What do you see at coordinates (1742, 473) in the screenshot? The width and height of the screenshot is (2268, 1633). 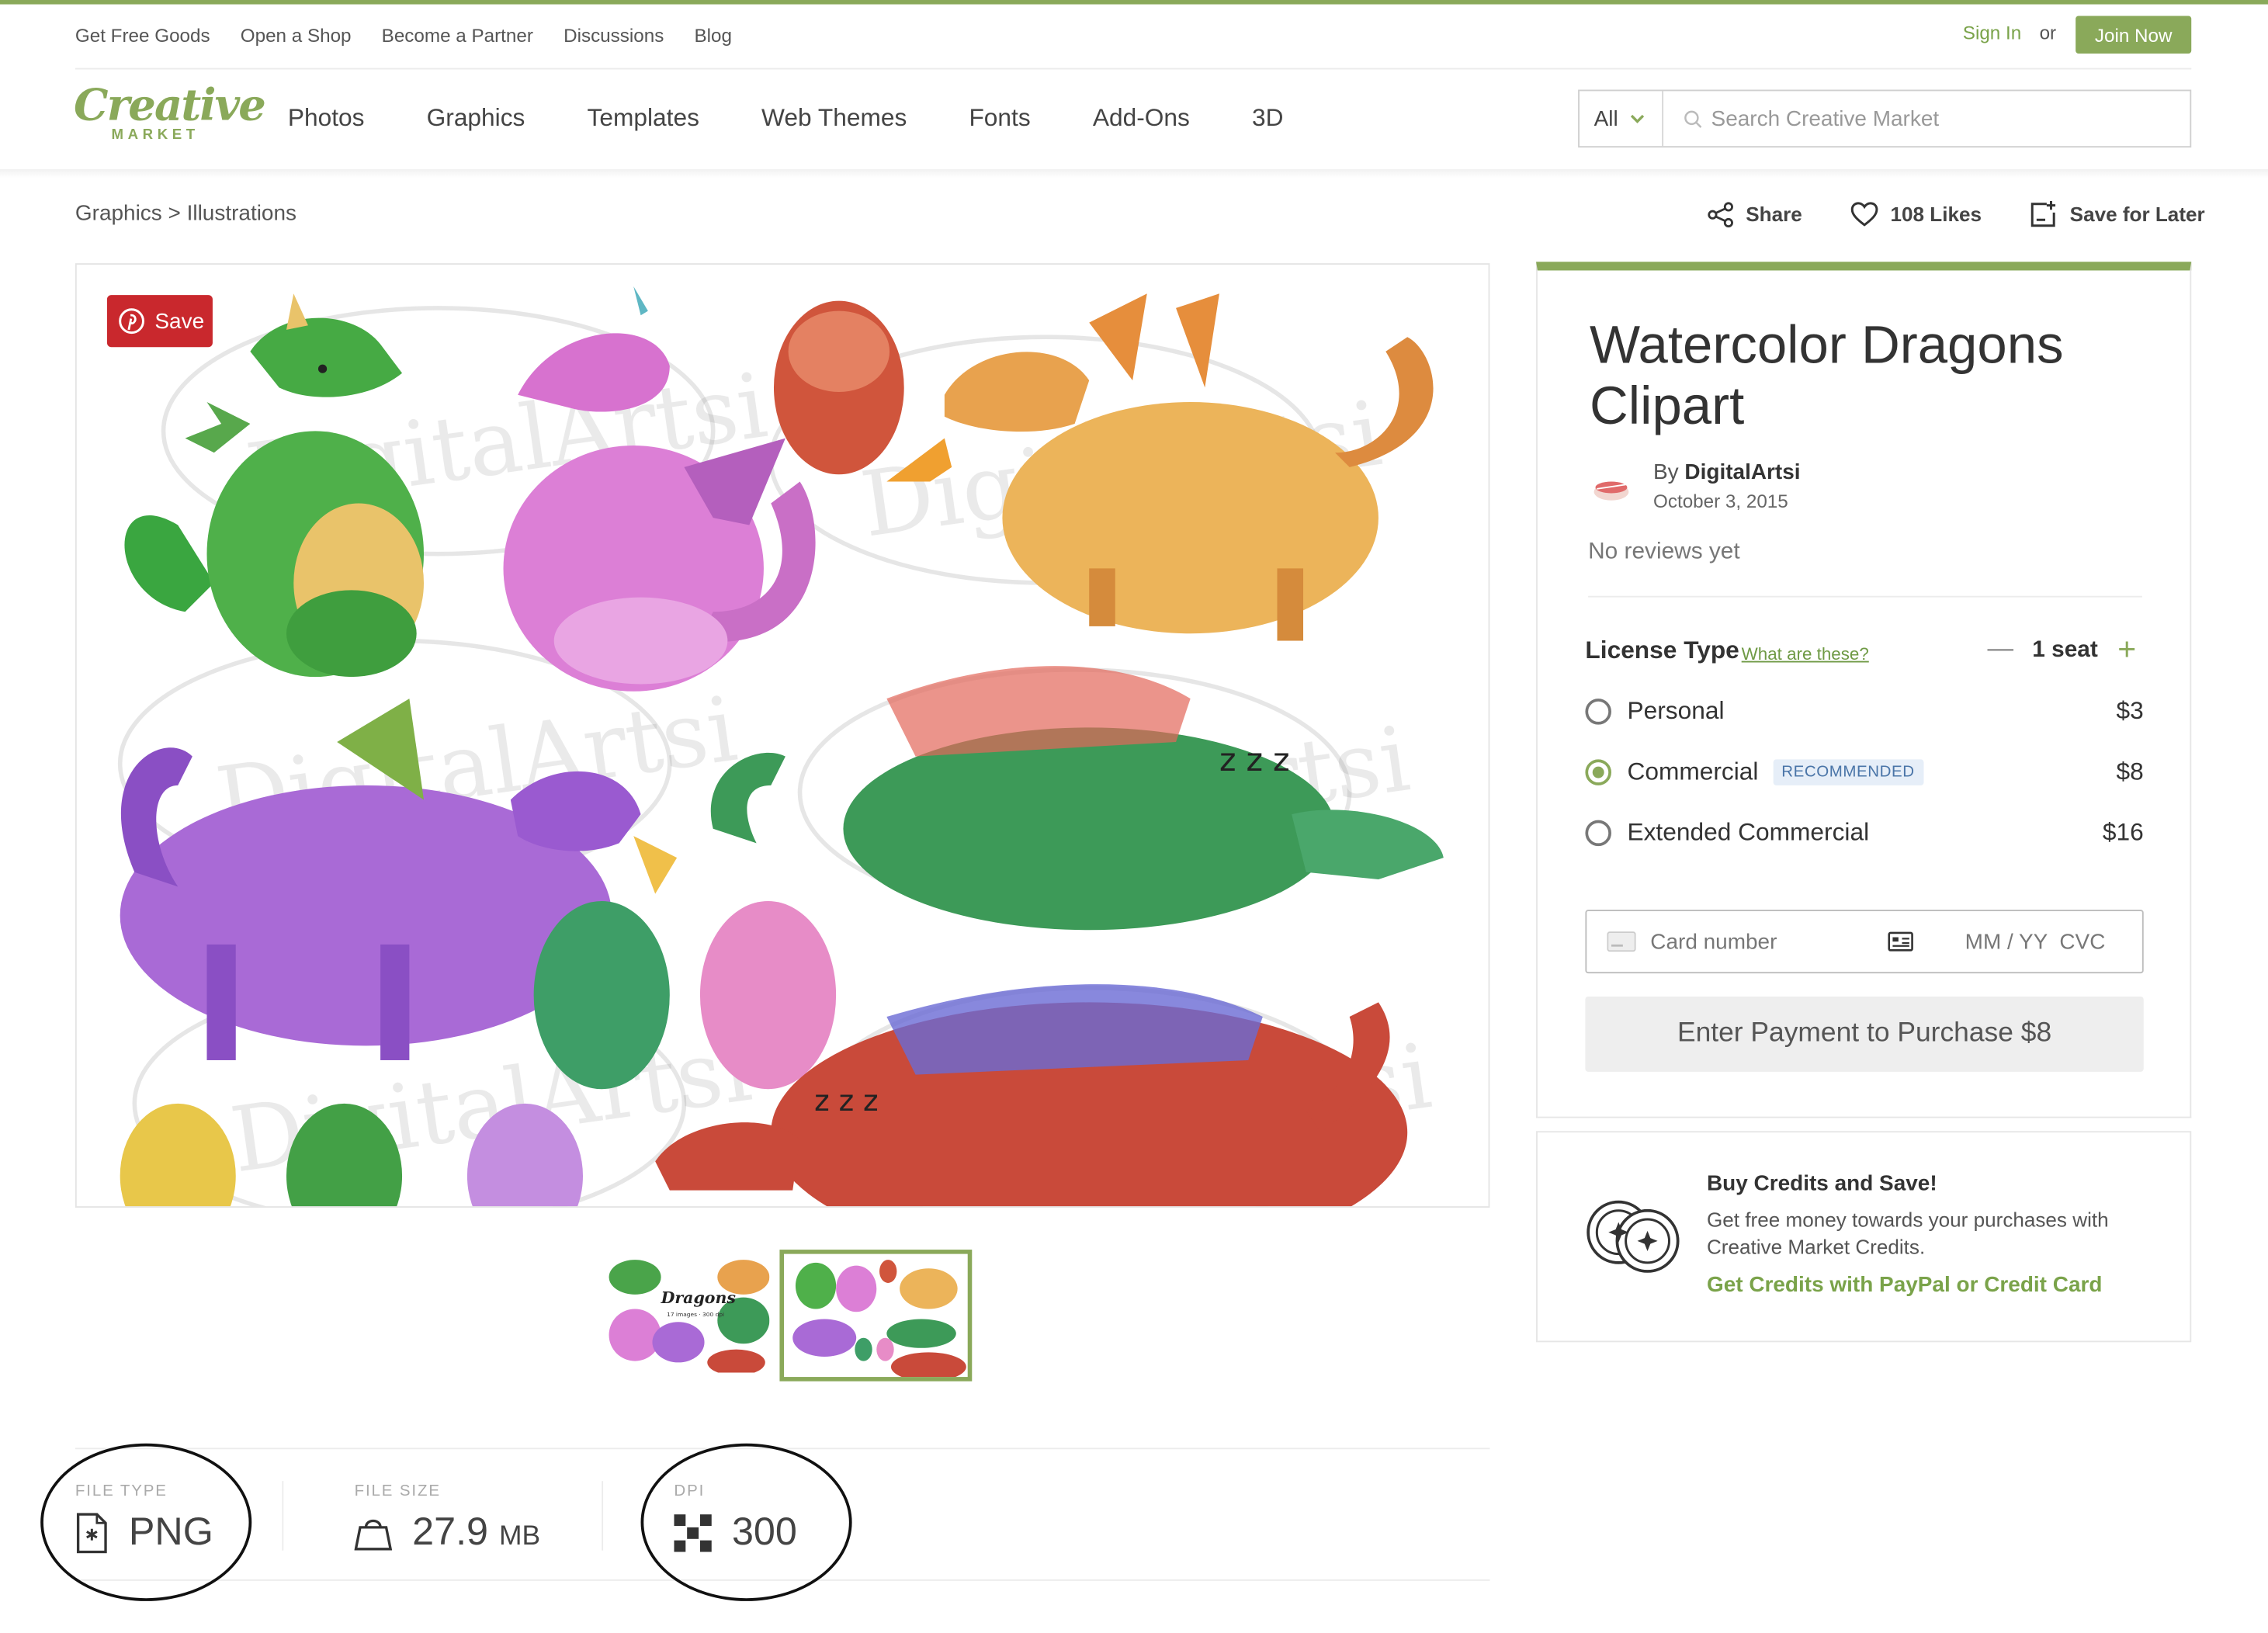 I see `author-name: DigitalArtsi` at bounding box center [1742, 473].